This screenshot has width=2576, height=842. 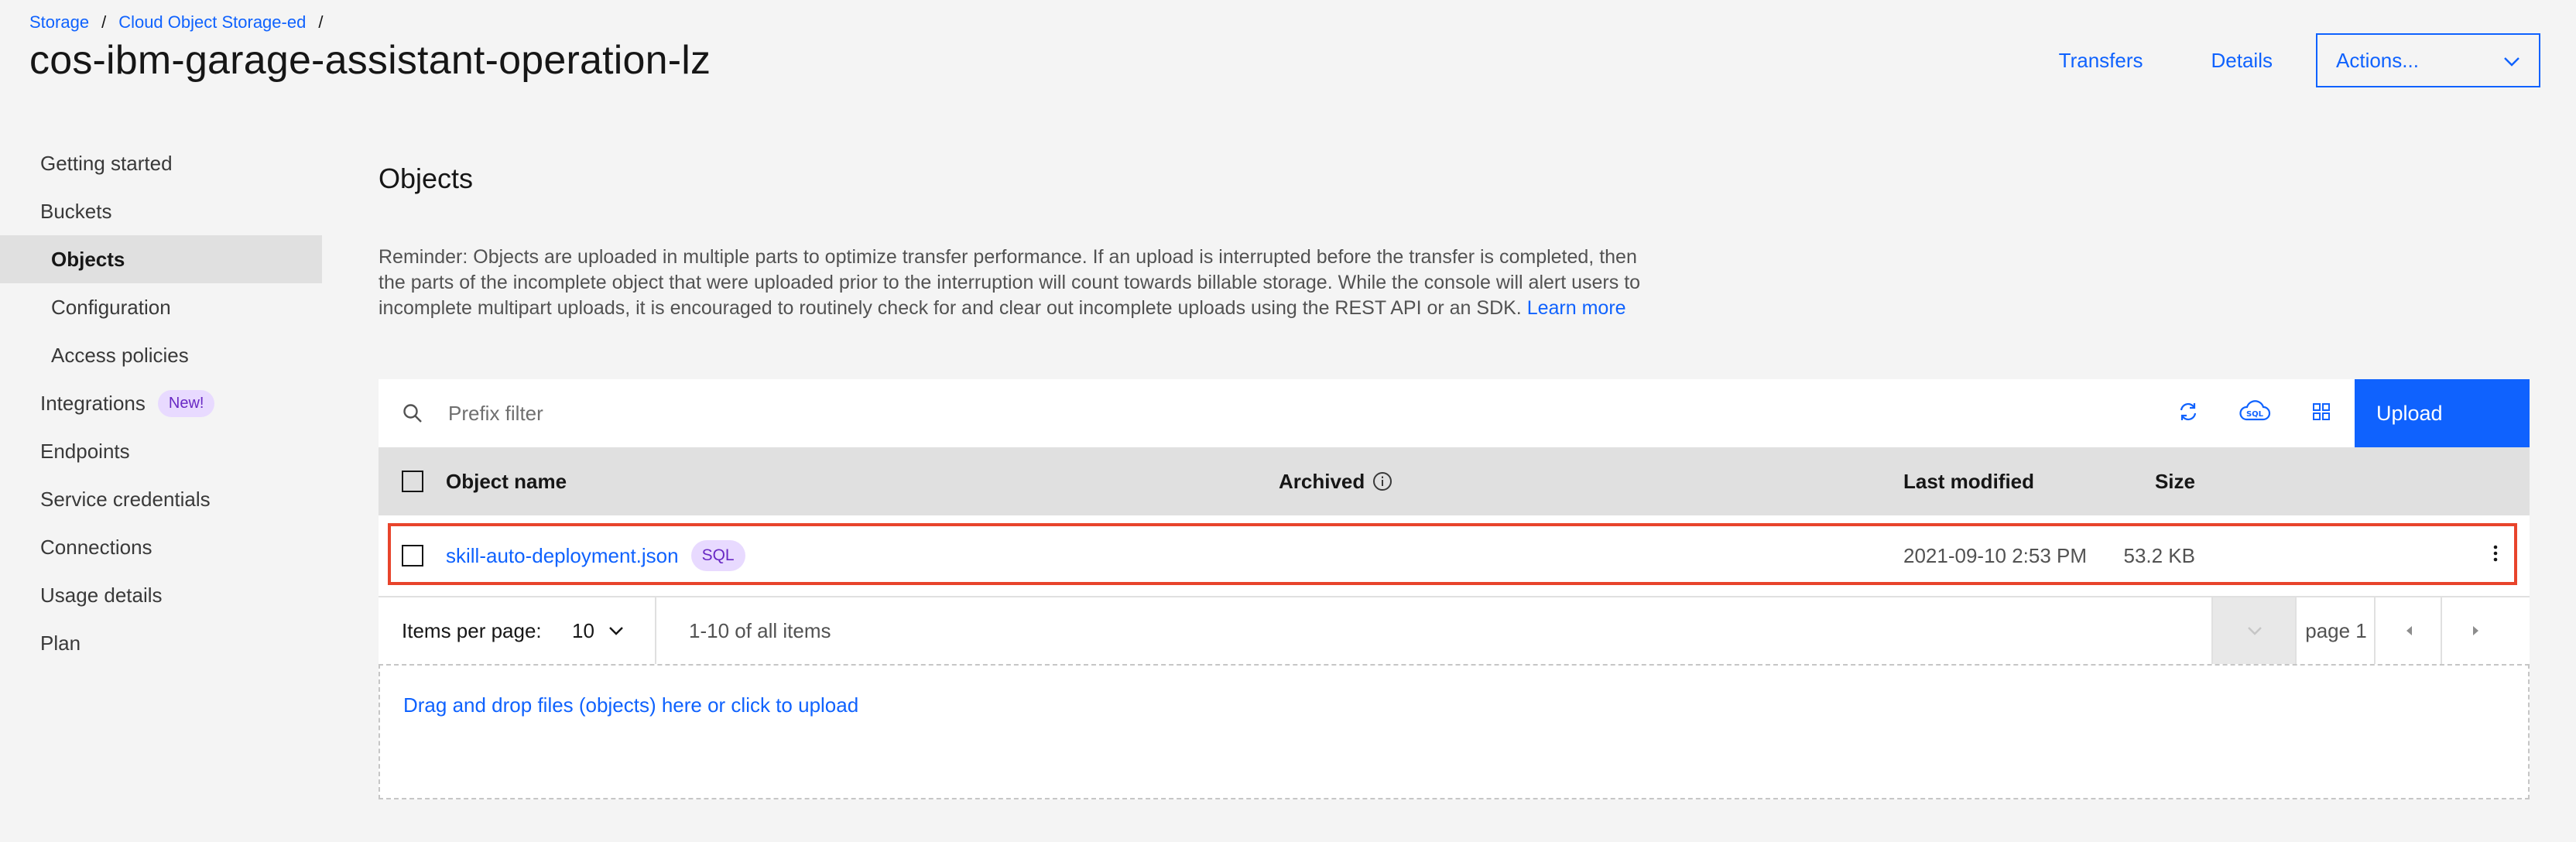 What do you see at coordinates (1969, 481) in the screenshot?
I see `column-header-last-modified: Last modified` at bounding box center [1969, 481].